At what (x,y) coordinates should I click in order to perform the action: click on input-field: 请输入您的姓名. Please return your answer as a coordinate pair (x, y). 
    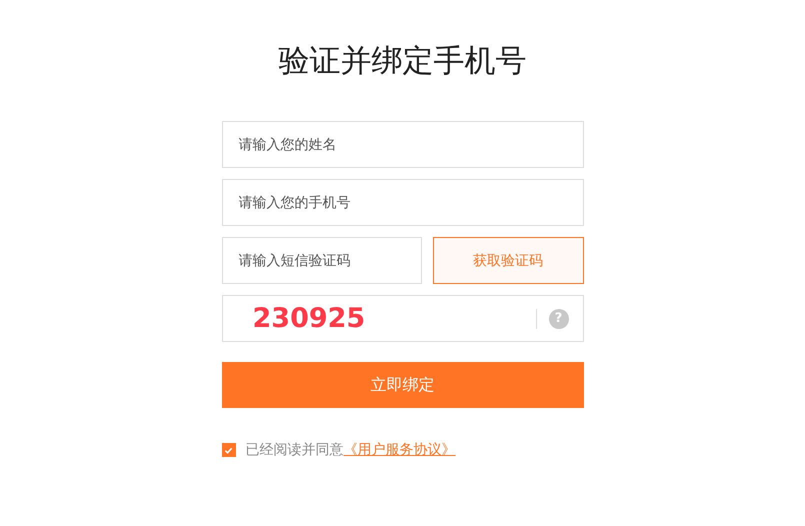
    Looking at the image, I should click on (403, 144).